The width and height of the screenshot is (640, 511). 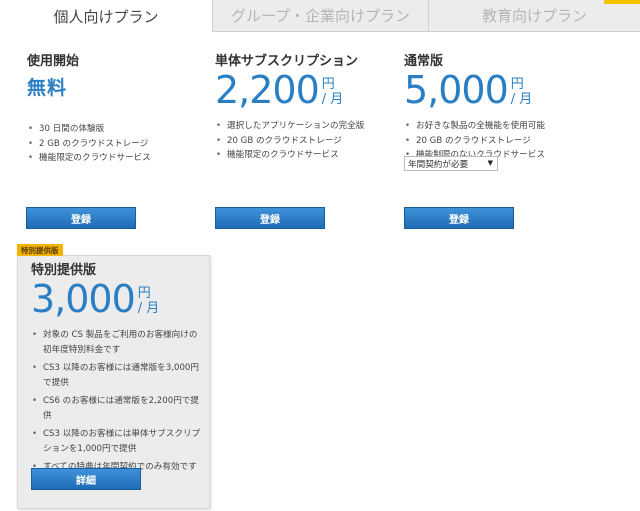 What do you see at coordinates (622, 2) in the screenshot?
I see `tab-accent-strip` at bounding box center [622, 2].